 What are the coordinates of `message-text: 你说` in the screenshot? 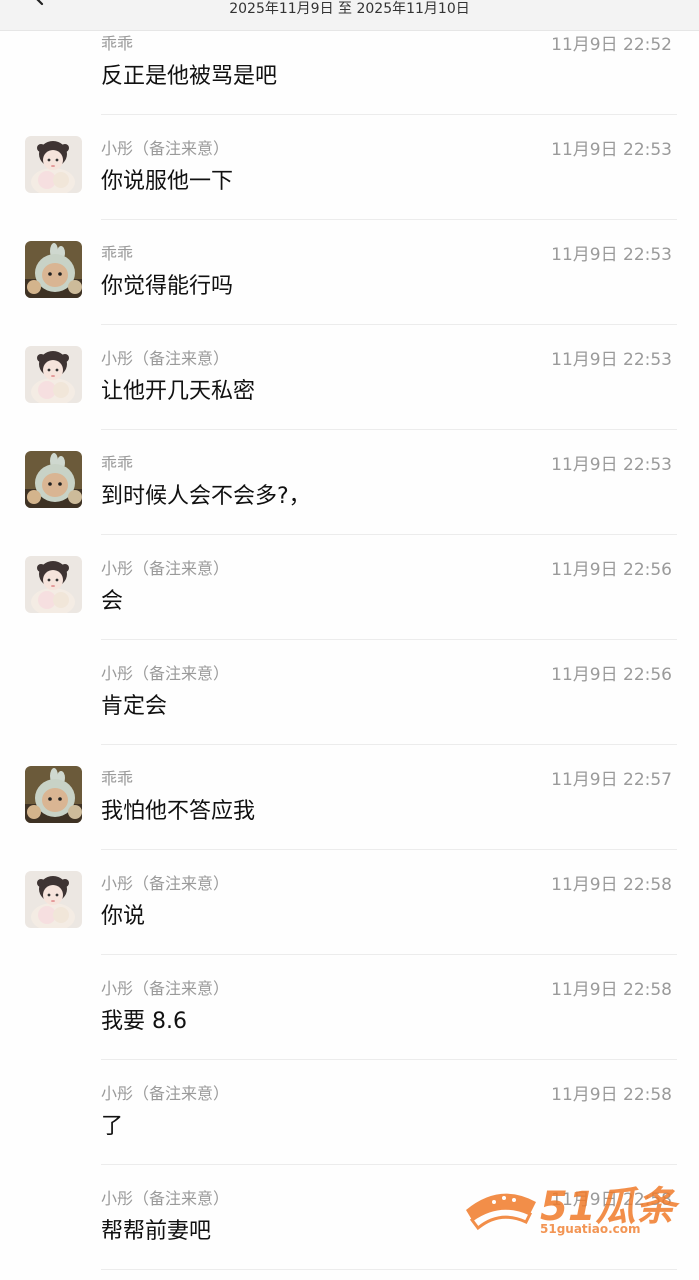 It's located at (123, 916).